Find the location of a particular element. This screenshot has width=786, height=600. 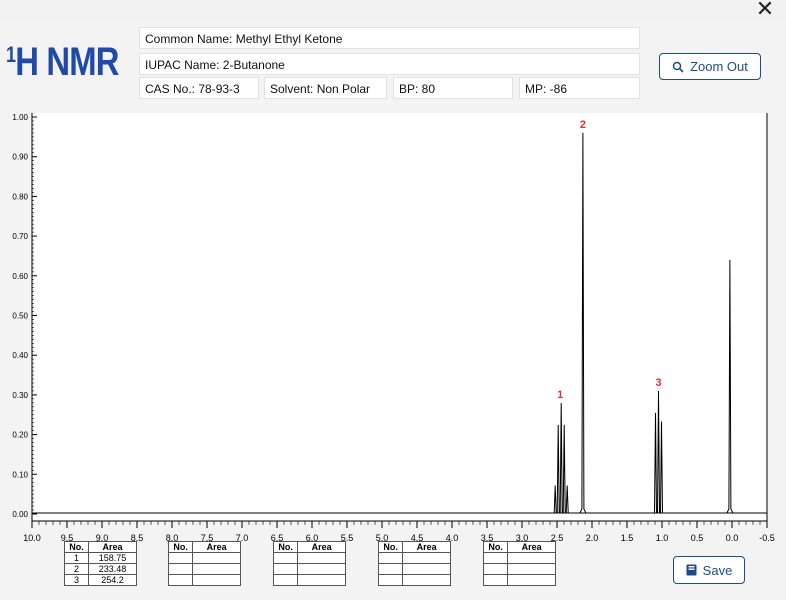

peak-number-cell: 2 is located at coordinates (76, 569).